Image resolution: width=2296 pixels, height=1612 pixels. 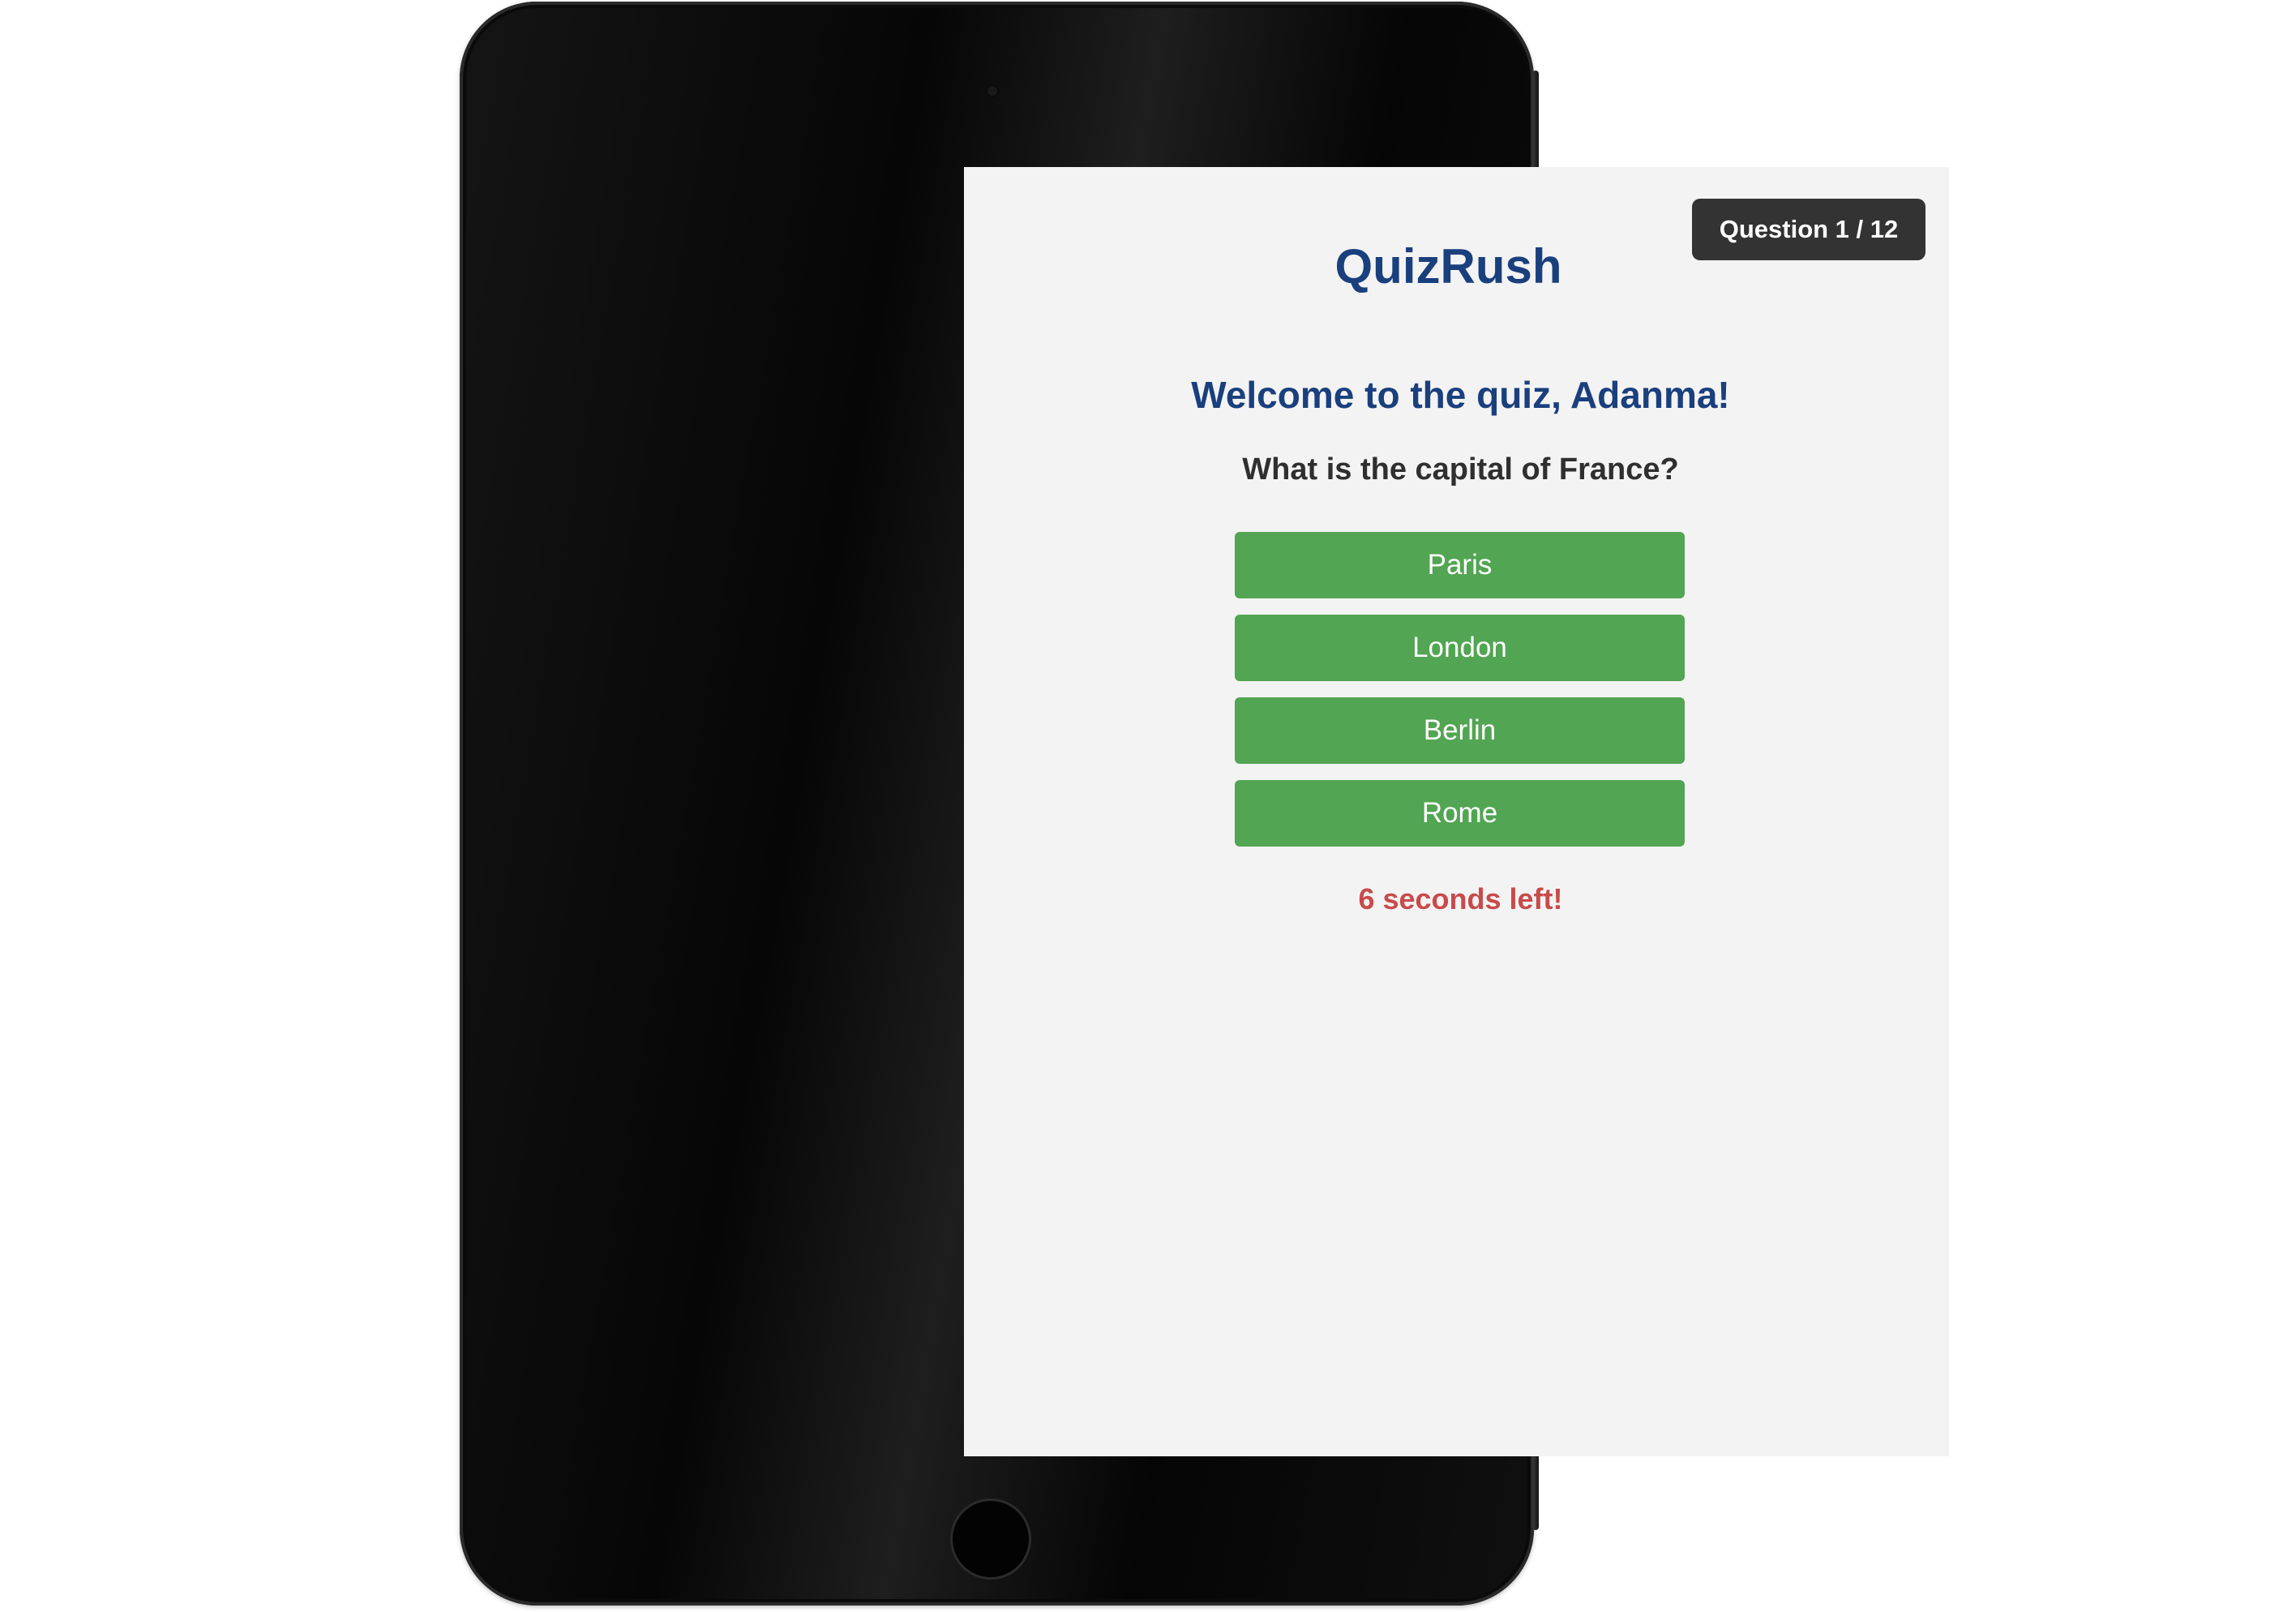 I want to click on front-camera, so click(x=992, y=91).